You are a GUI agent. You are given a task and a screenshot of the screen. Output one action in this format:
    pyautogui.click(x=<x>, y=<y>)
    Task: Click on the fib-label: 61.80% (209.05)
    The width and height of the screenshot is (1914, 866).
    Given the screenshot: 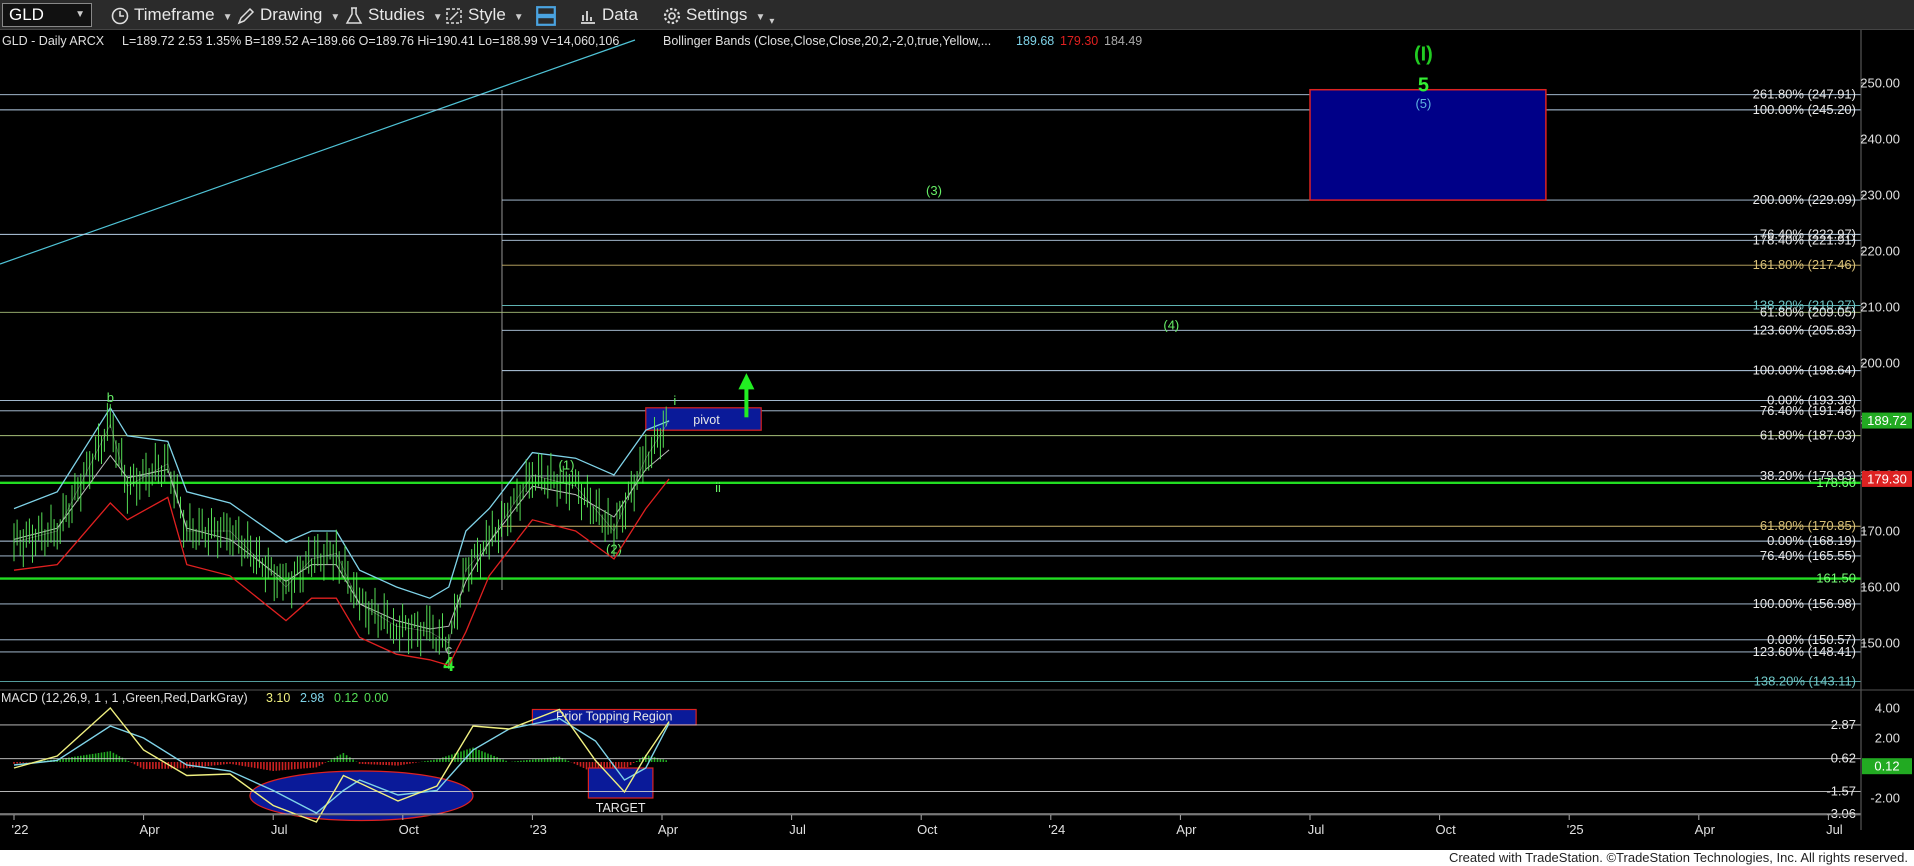 What is the action you would take?
    pyautogui.click(x=1808, y=311)
    